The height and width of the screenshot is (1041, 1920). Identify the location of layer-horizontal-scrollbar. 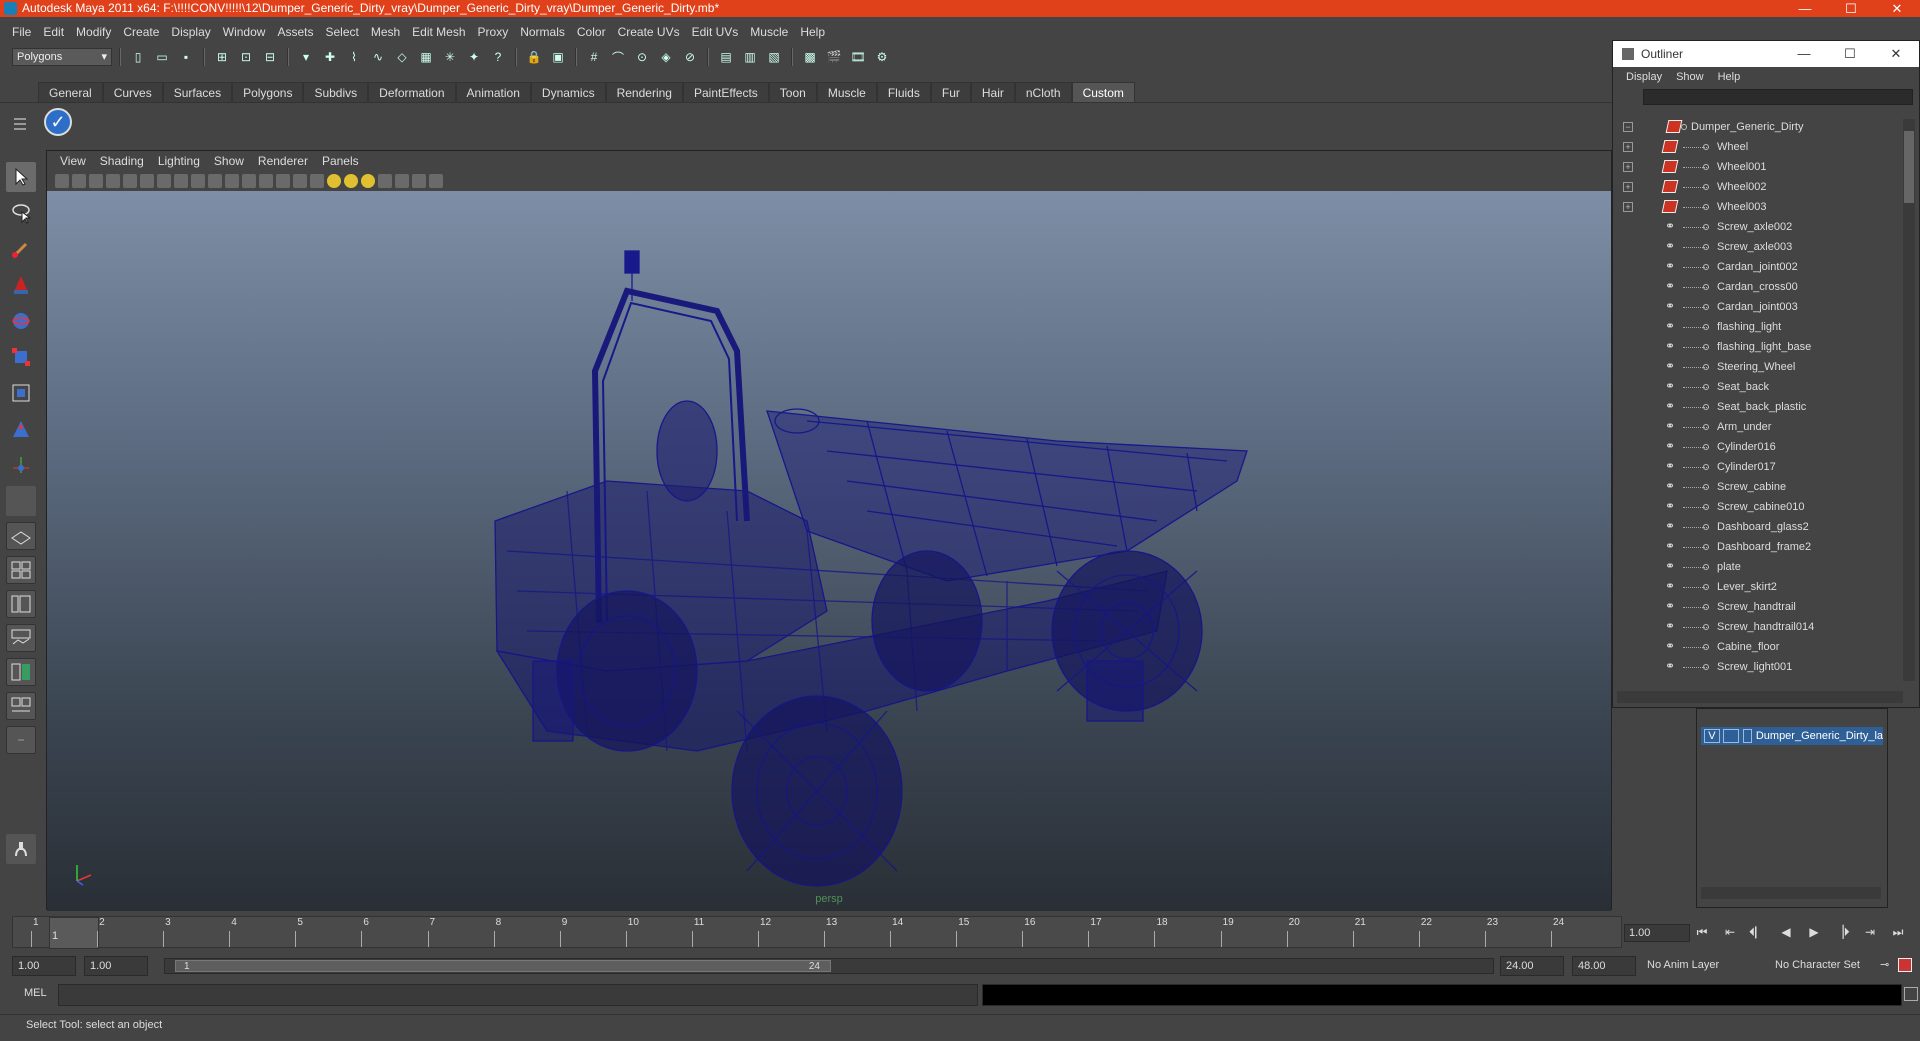
(1791, 893).